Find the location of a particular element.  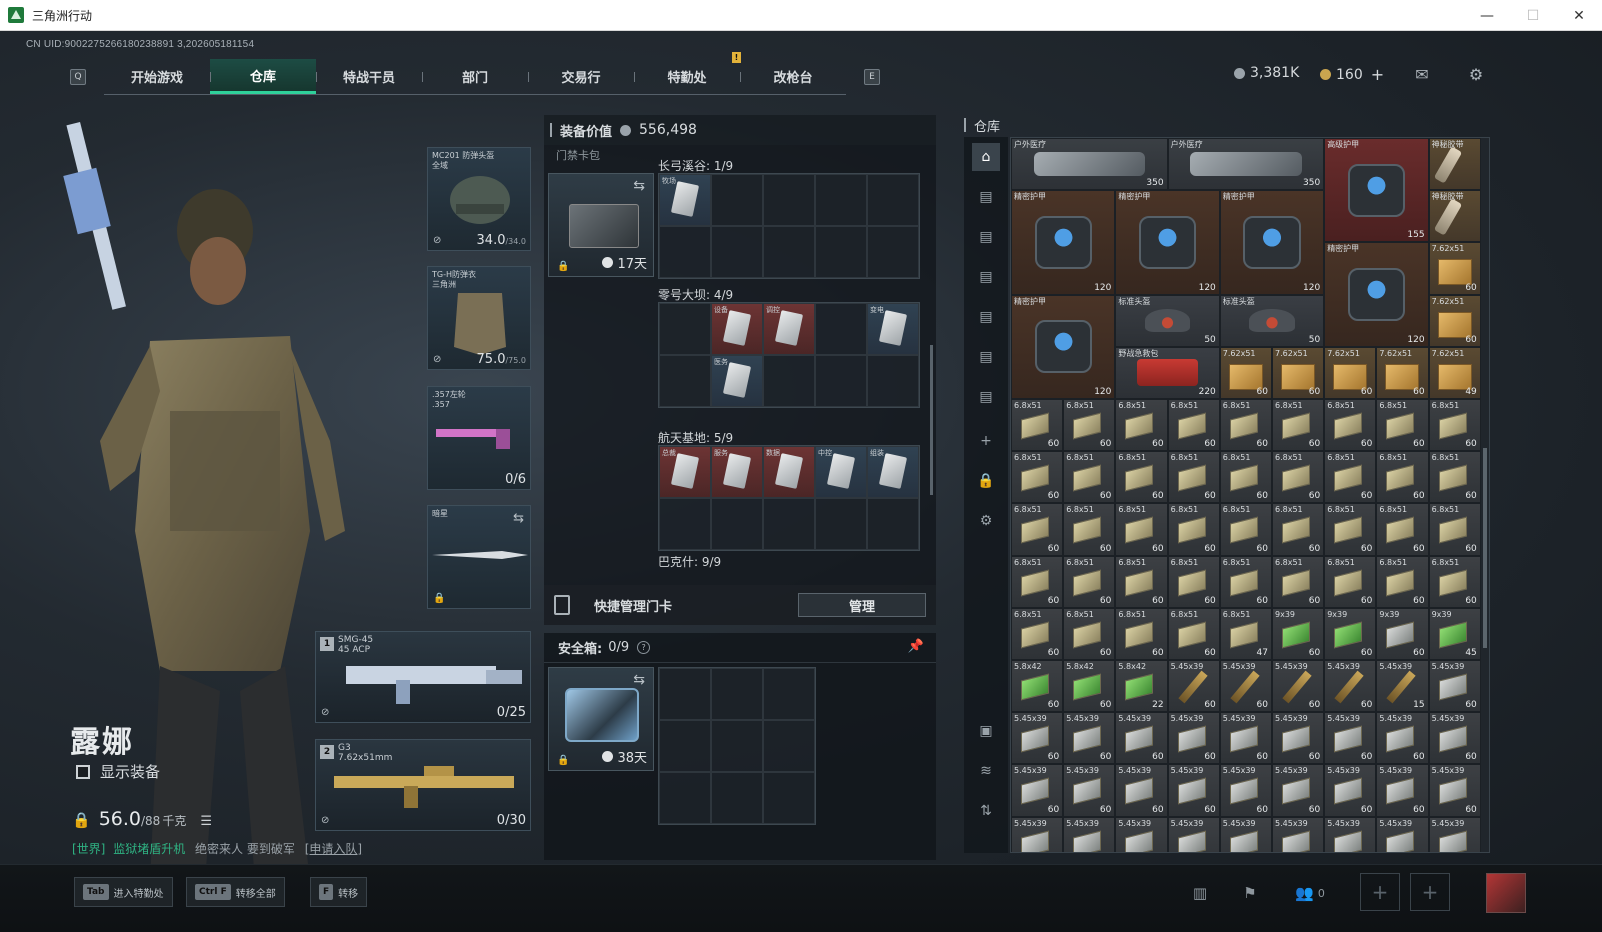

ammo-762: 7.62x51 49 is located at coordinates (1454, 372).